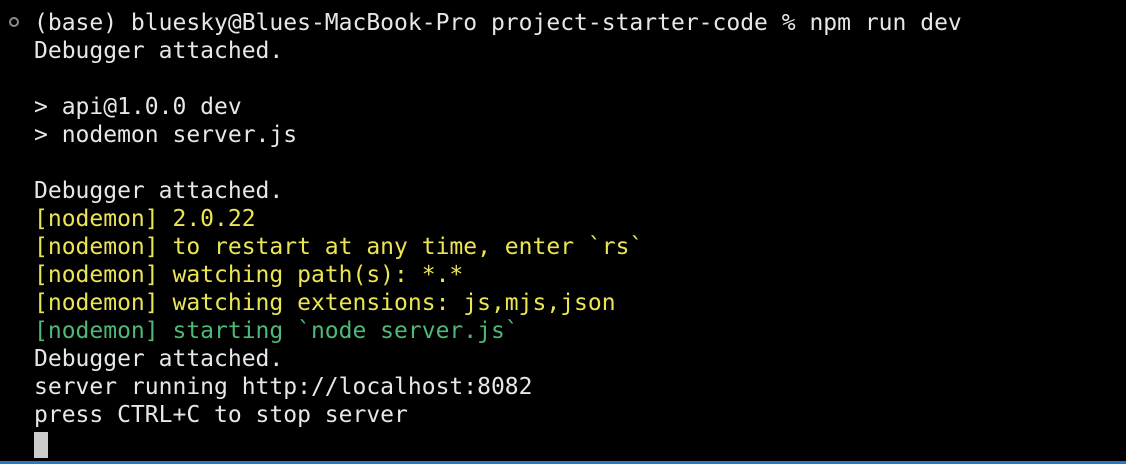 Image resolution: width=1126 pixels, height=464 pixels. Describe the element at coordinates (283, 387) in the screenshot. I see `terminal-line-server-url: server running http://localhost:8082` at that location.